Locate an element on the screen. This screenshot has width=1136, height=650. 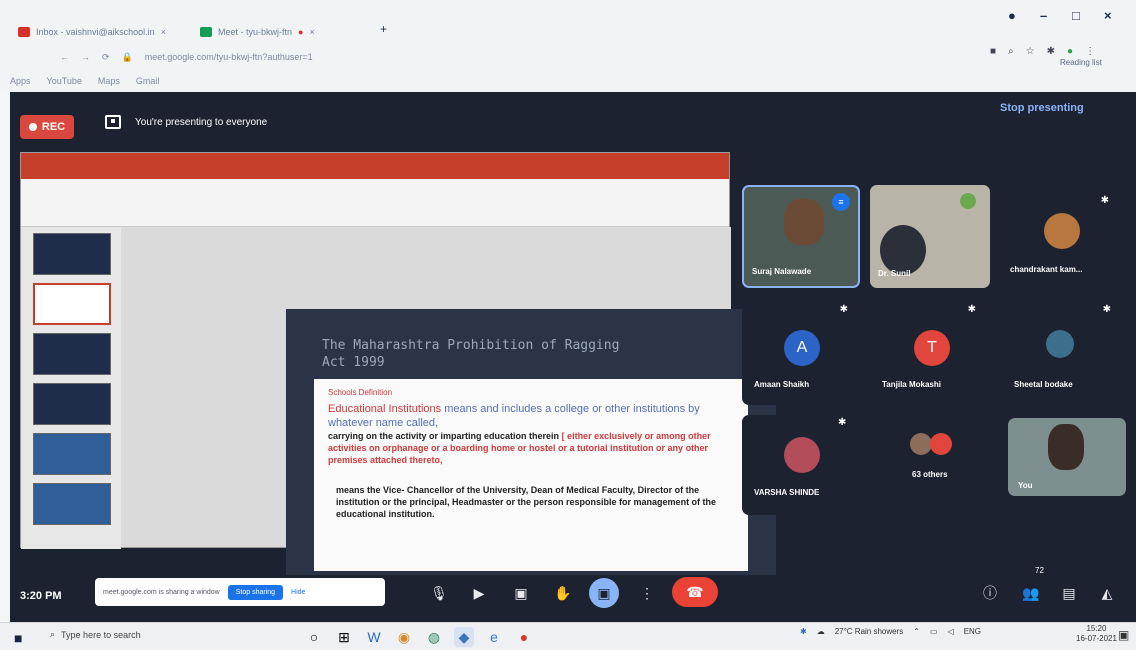
slide-title-line: The Maharashtra Prohibition of Ragging is located at coordinates (471, 345).